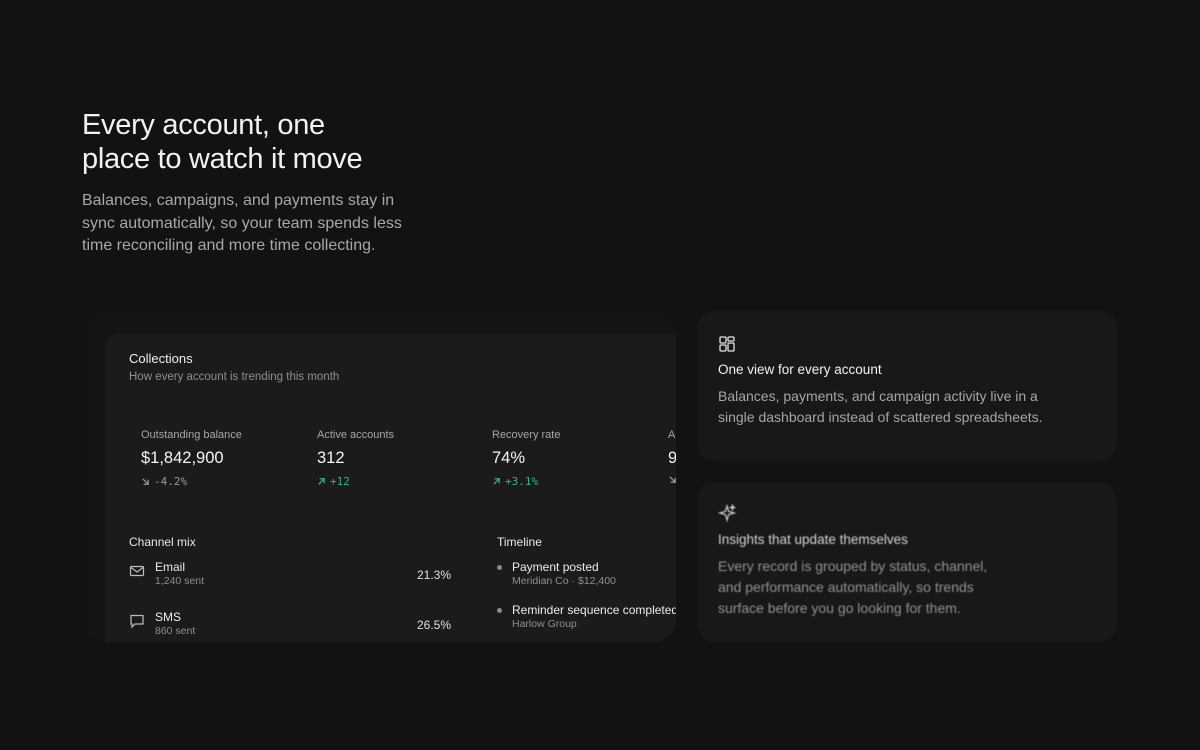  What do you see at coordinates (290, 576) in the screenshot?
I see `list-item: Email 1,240 sent 21.3%` at bounding box center [290, 576].